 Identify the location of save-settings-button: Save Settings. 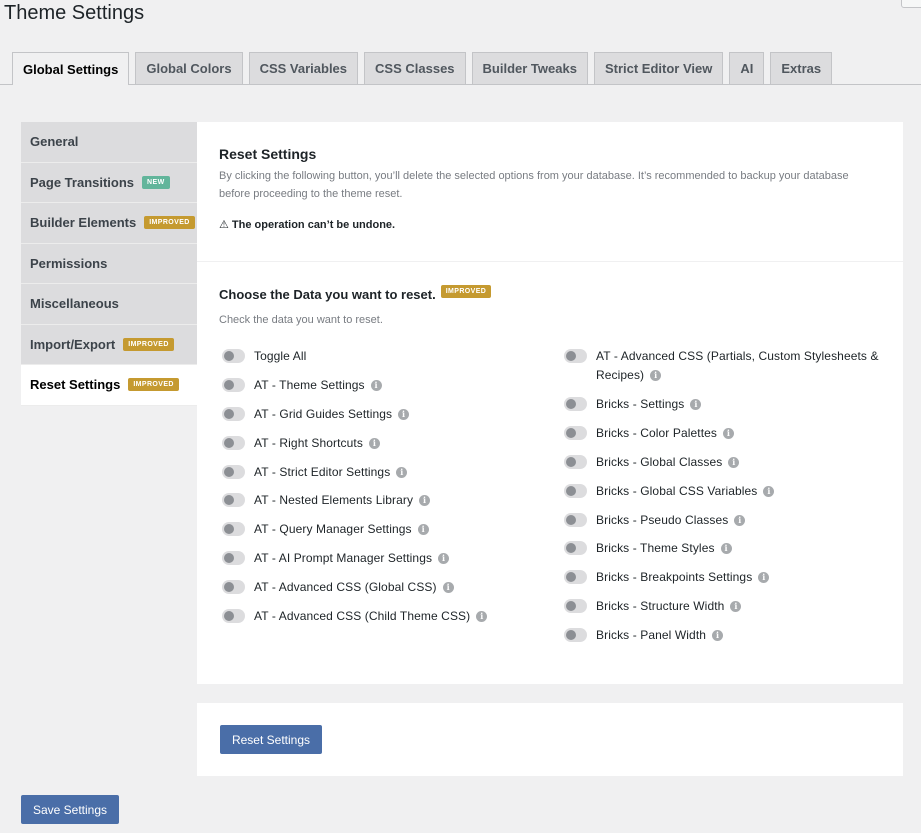
(70, 809).